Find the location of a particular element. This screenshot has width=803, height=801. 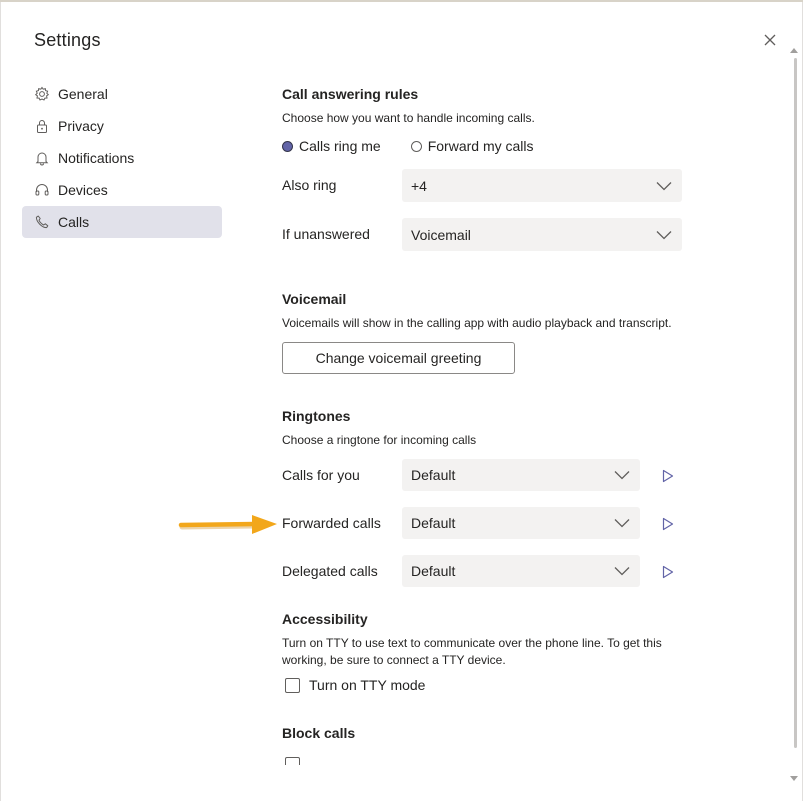

calls-ring-me-radio is located at coordinates (287, 146).